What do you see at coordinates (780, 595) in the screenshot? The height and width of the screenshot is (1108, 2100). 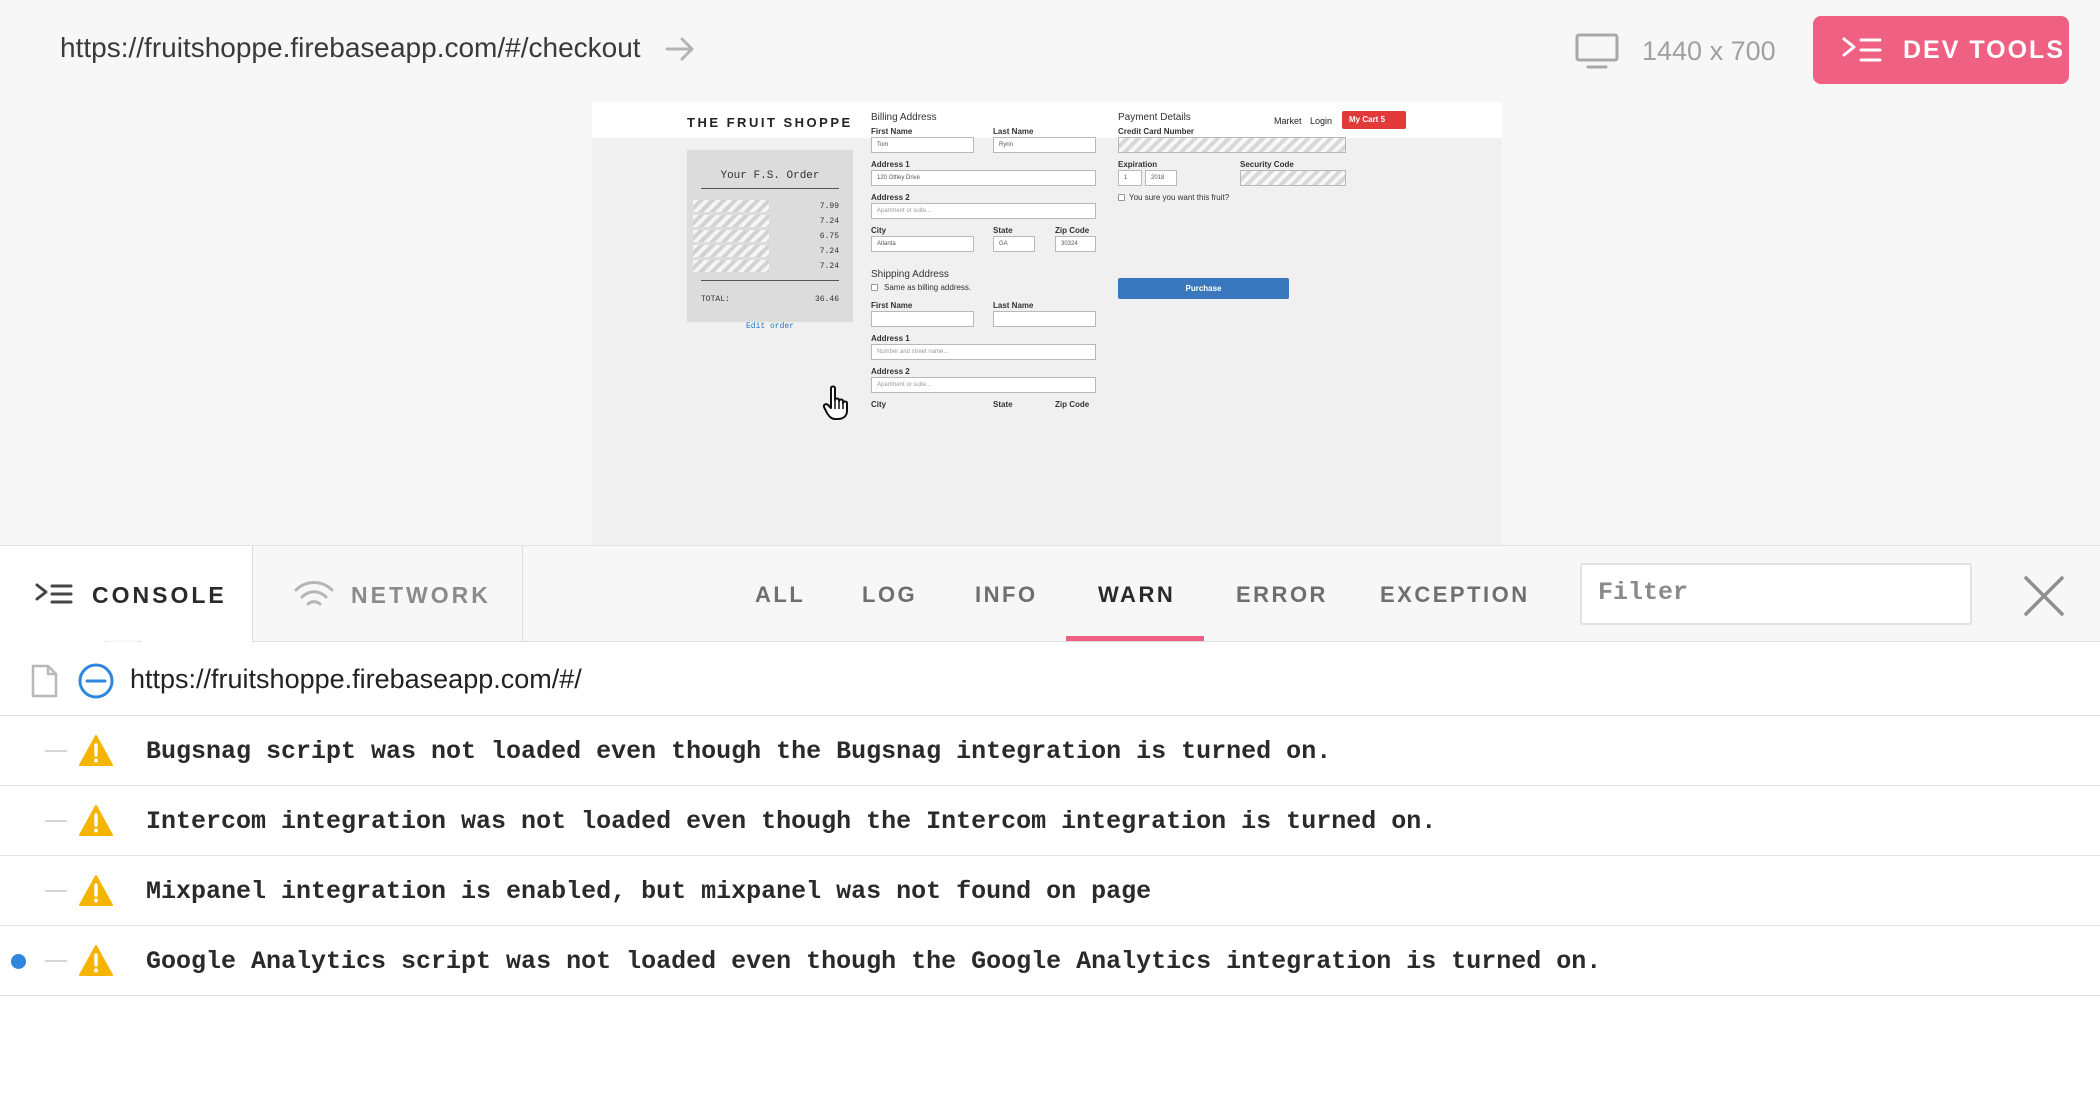 I see `level-all: ALL` at bounding box center [780, 595].